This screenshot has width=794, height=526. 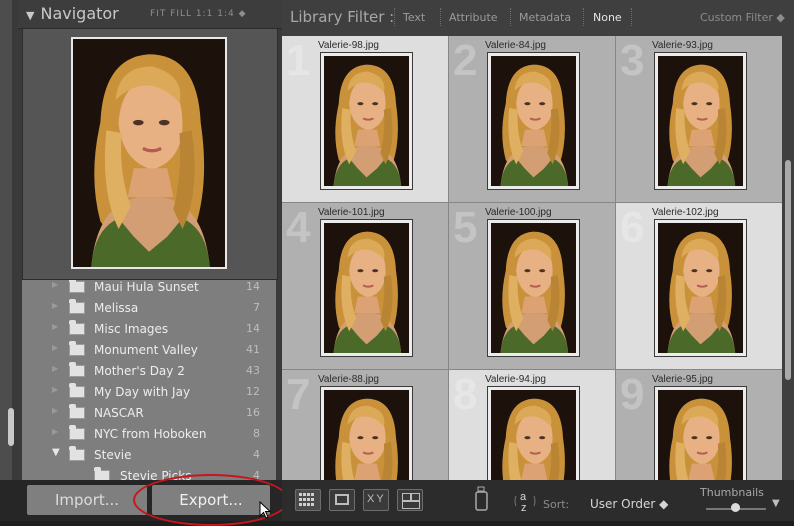 What do you see at coordinates (515, 45) in the screenshot?
I see `thumbnail-filename: Valerie-84.jpg` at bounding box center [515, 45].